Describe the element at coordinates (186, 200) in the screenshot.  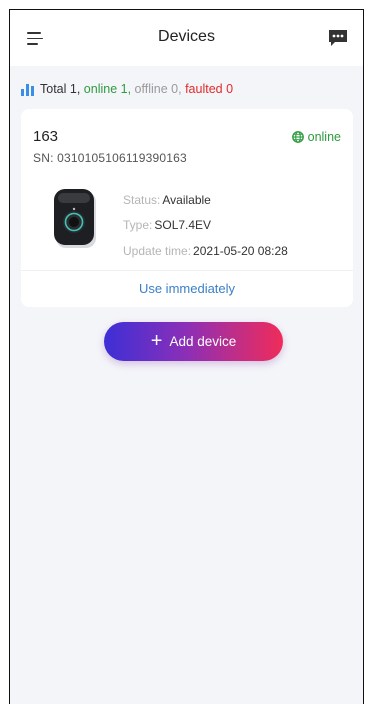
I see `status-value: Available` at that location.